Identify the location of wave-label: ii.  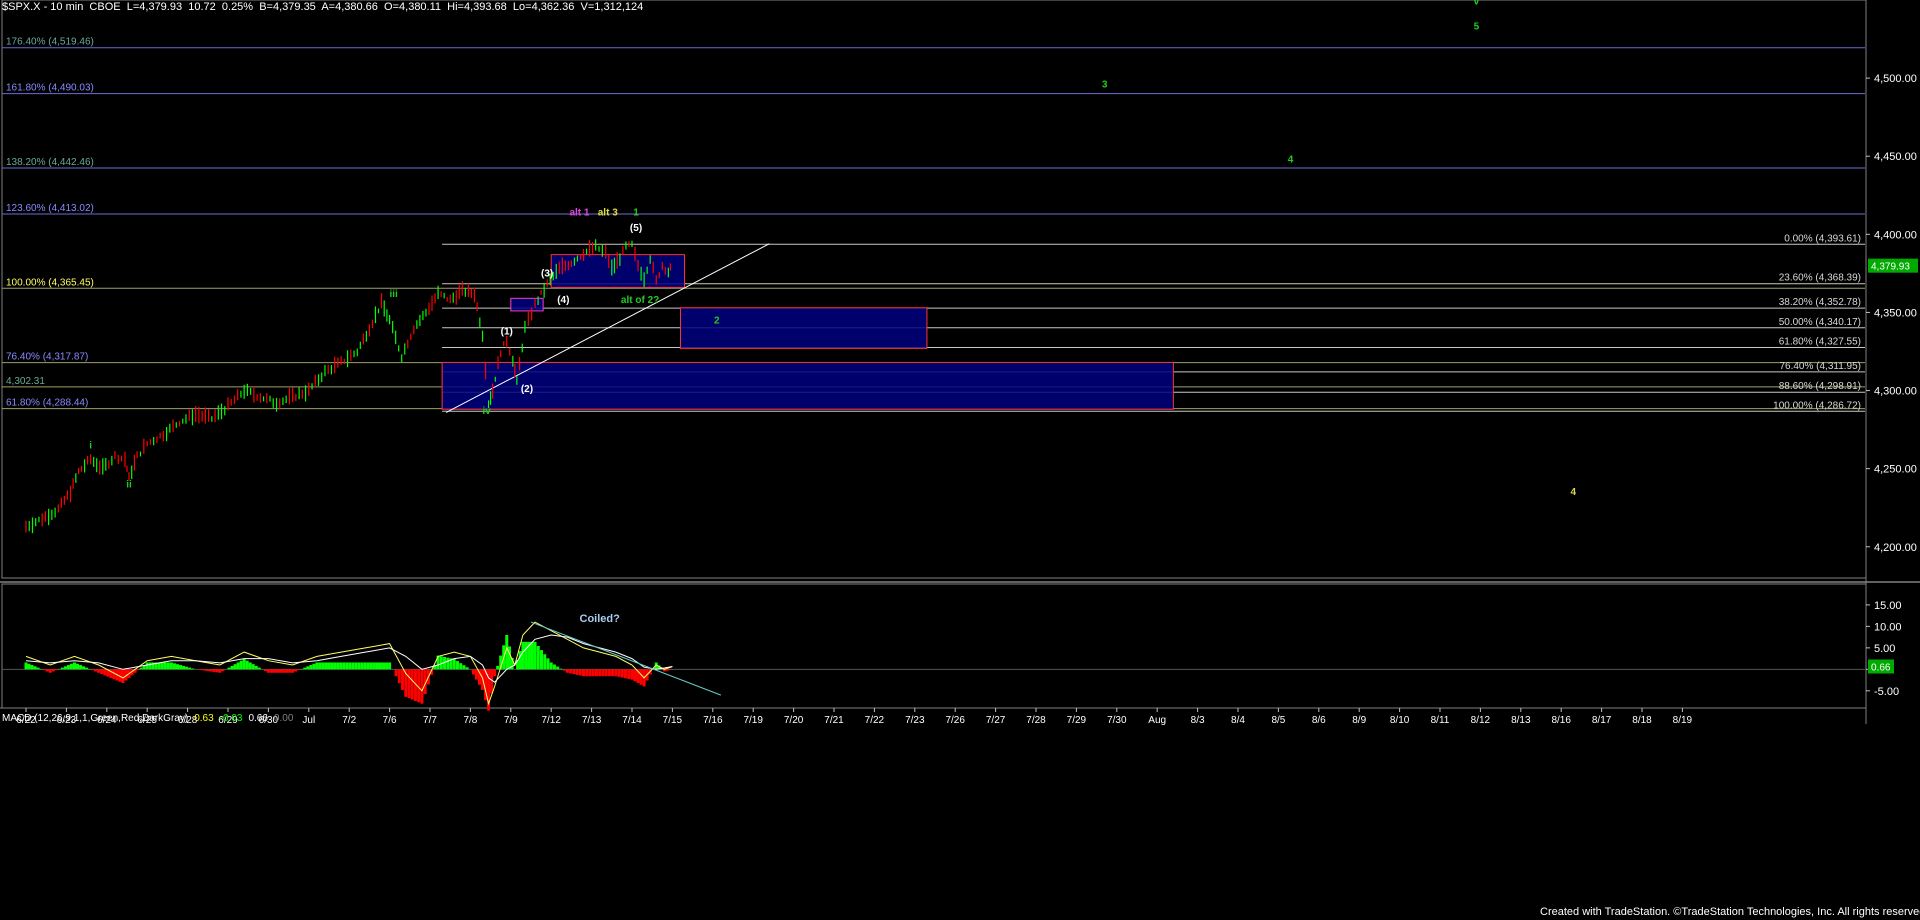
(129, 484).